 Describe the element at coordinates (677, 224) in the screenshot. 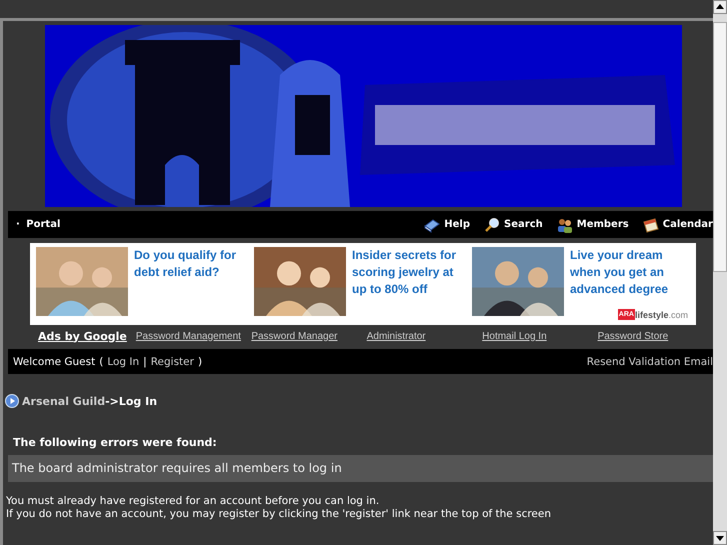

I see `nav-link: Calendar` at that location.